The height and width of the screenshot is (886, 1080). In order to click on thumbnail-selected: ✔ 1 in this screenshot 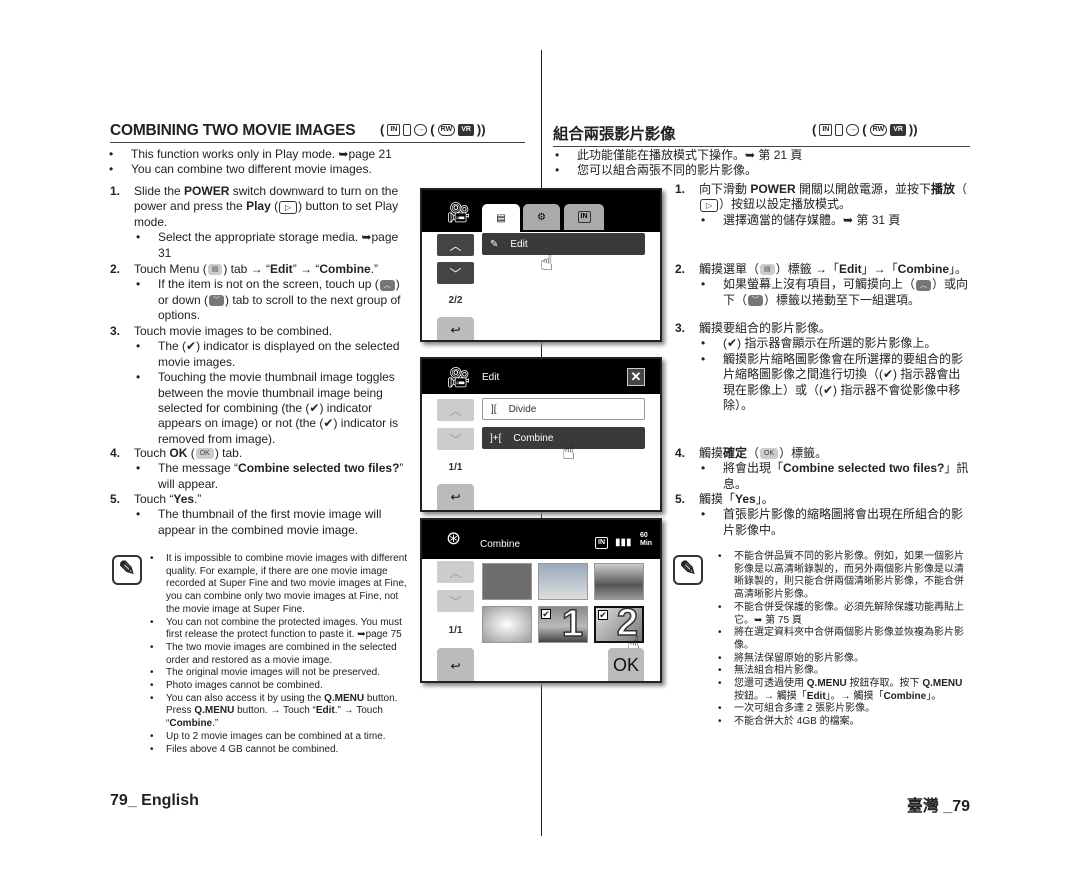, I will do `click(563, 624)`.